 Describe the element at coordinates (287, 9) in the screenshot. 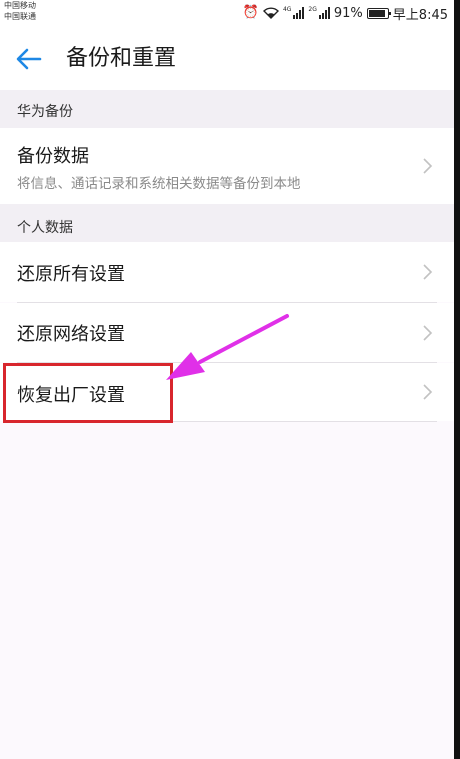

I see `signal-1-tag: 4G` at that location.